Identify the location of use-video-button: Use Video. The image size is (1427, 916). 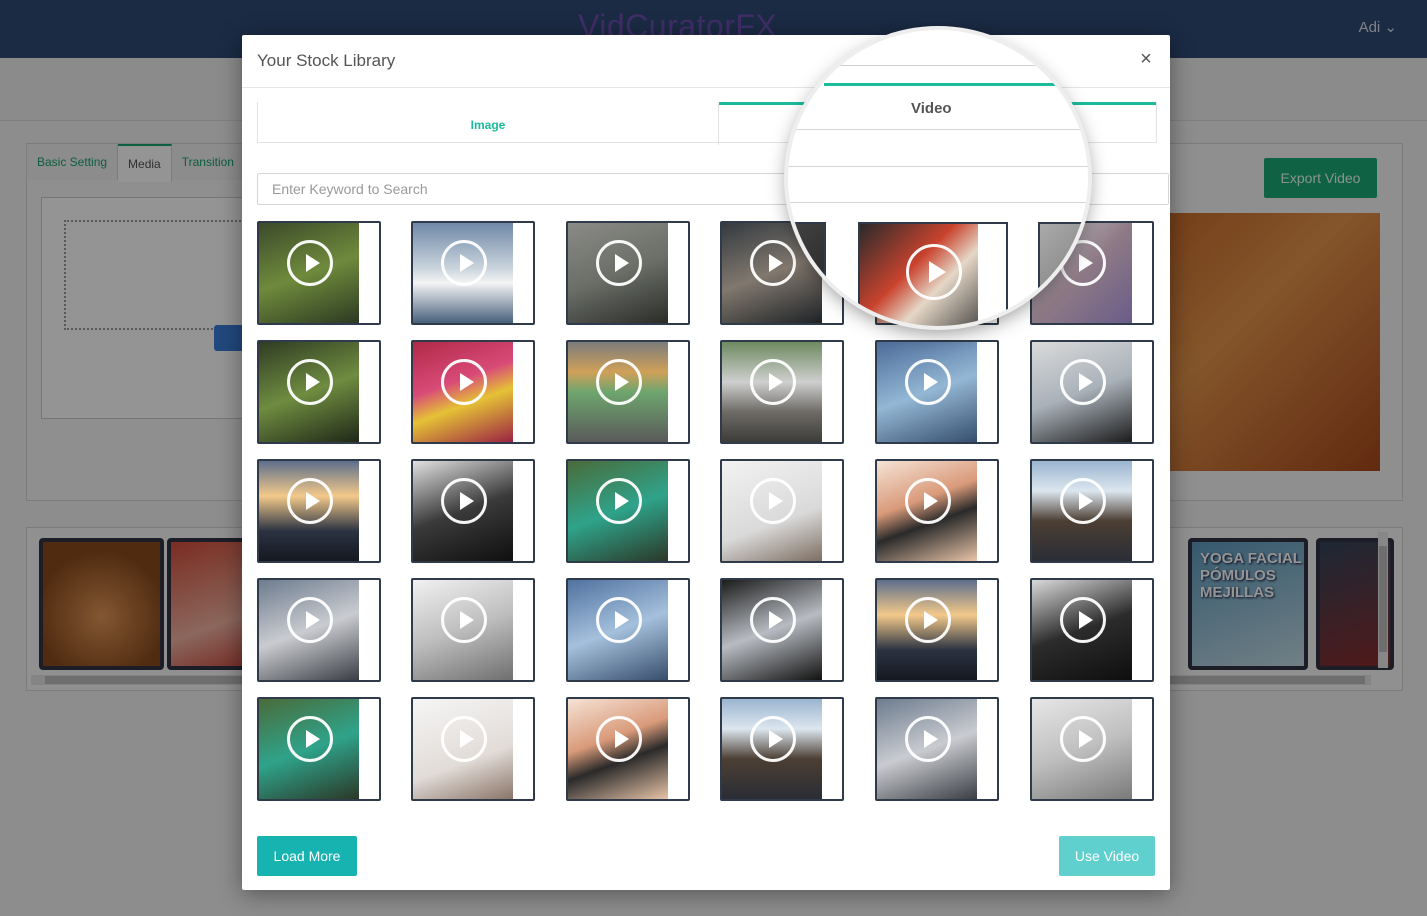
(1107, 856).